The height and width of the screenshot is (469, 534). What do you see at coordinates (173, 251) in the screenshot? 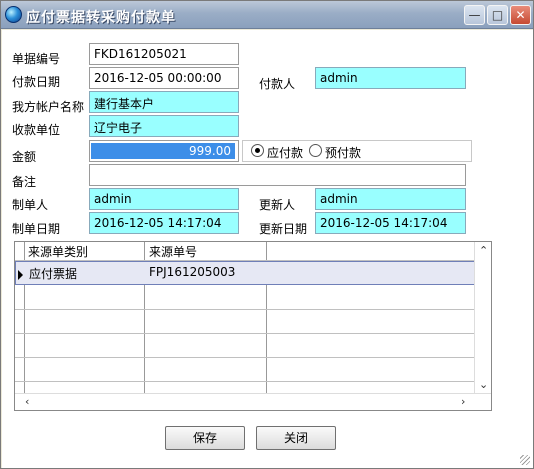
I see `grid-header-source-no: 来源单号` at bounding box center [173, 251].